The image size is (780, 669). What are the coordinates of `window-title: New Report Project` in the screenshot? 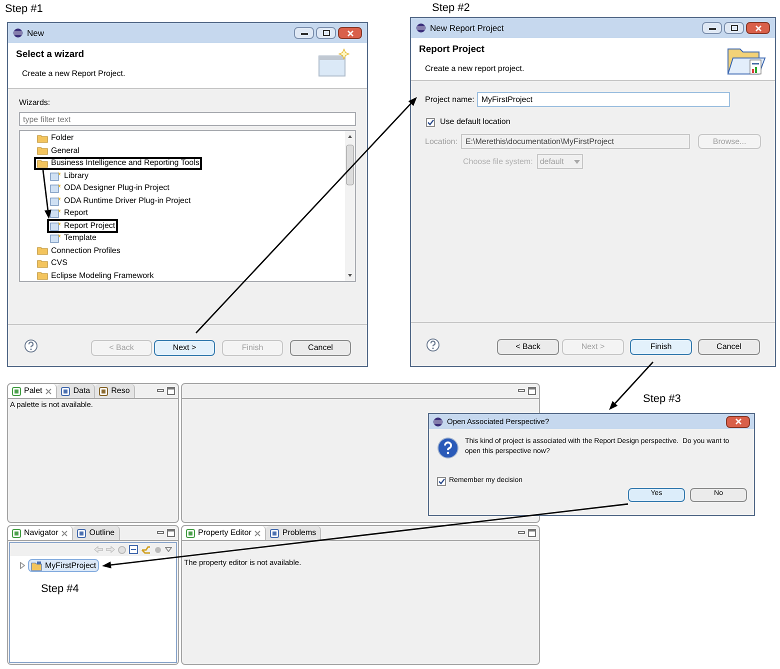 It's located at (467, 28).